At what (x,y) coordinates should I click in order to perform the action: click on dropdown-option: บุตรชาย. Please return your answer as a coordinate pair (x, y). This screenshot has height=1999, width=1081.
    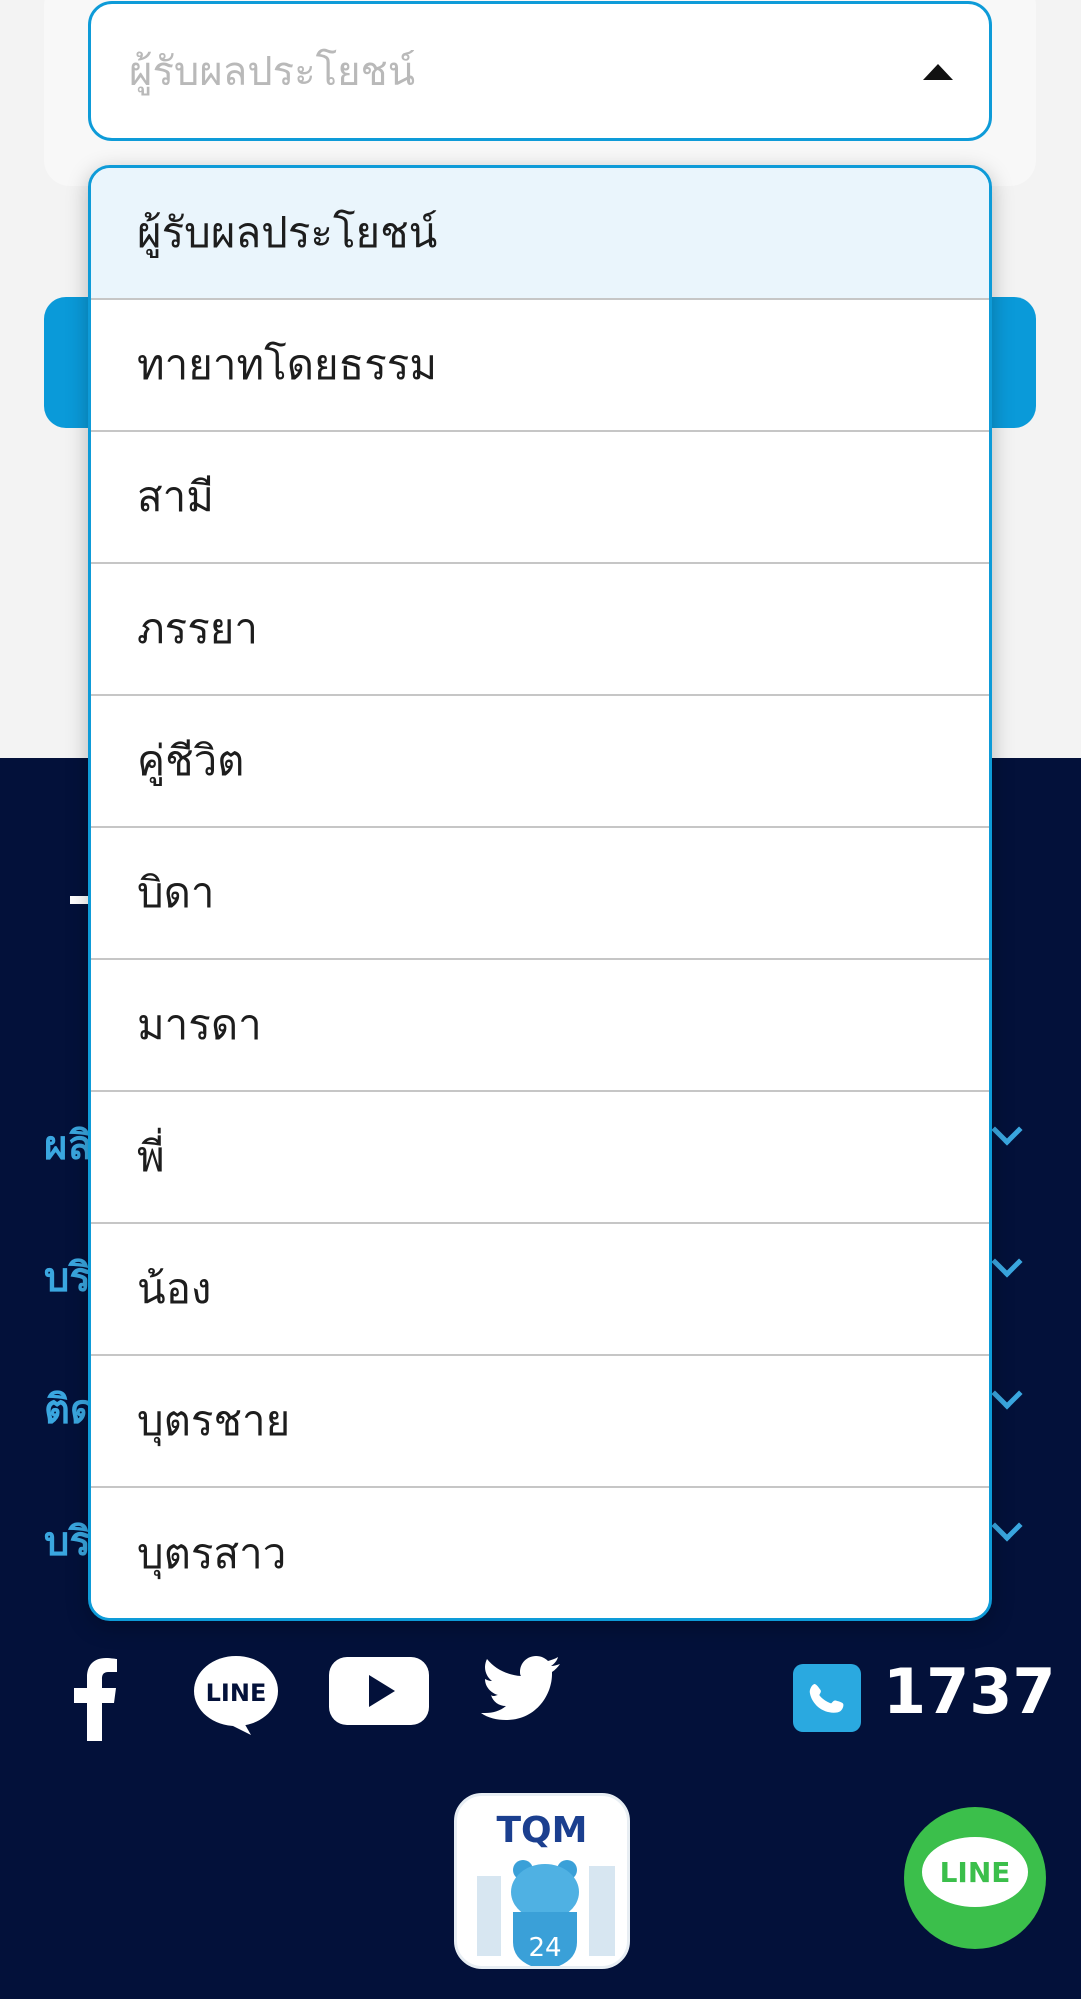
    Looking at the image, I should click on (540, 1422).